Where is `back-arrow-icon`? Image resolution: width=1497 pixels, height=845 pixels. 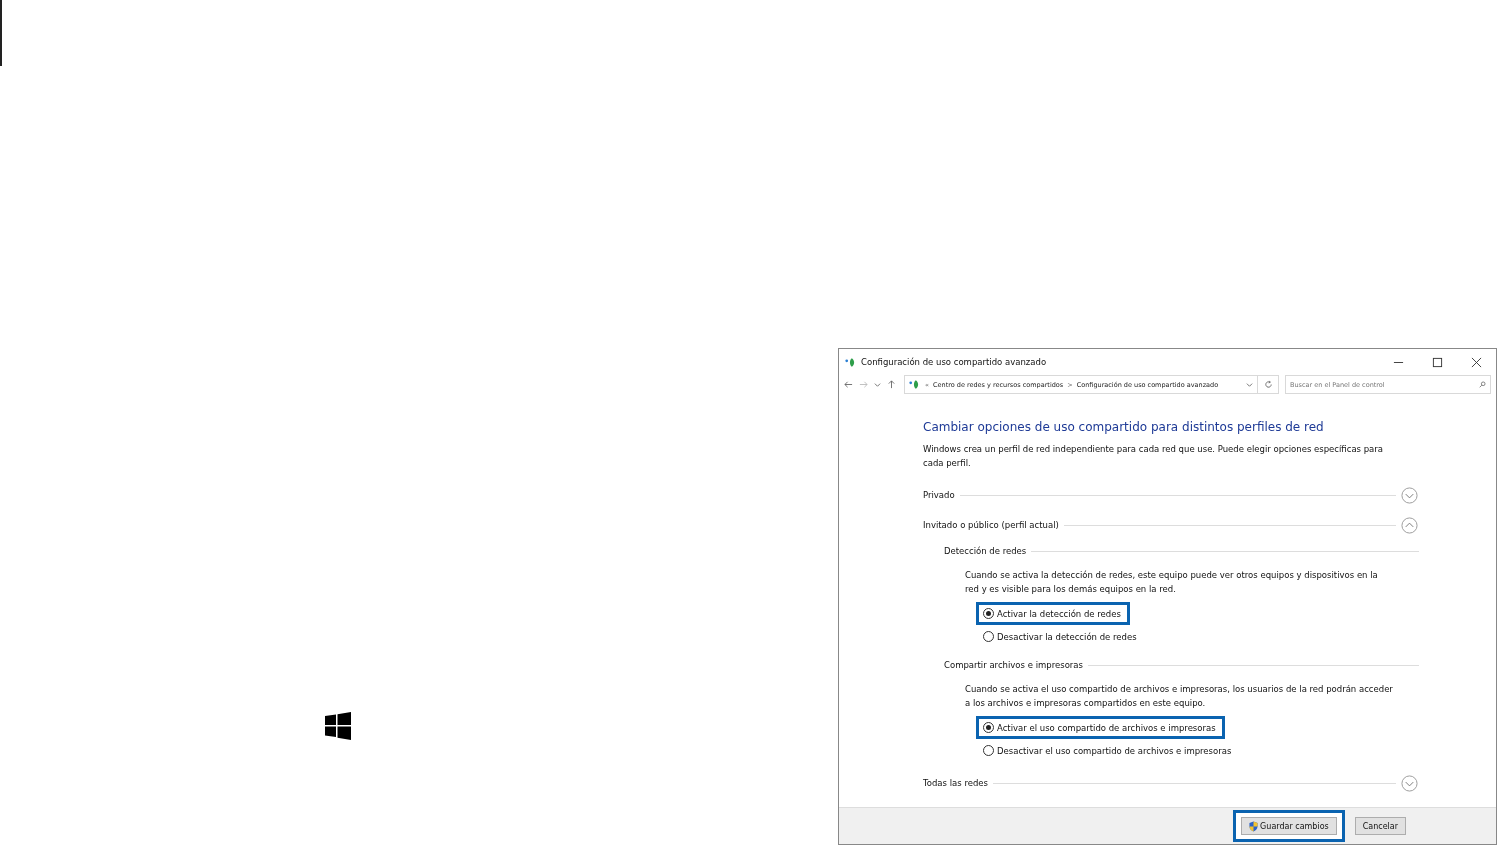 back-arrow-icon is located at coordinates (848, 384).